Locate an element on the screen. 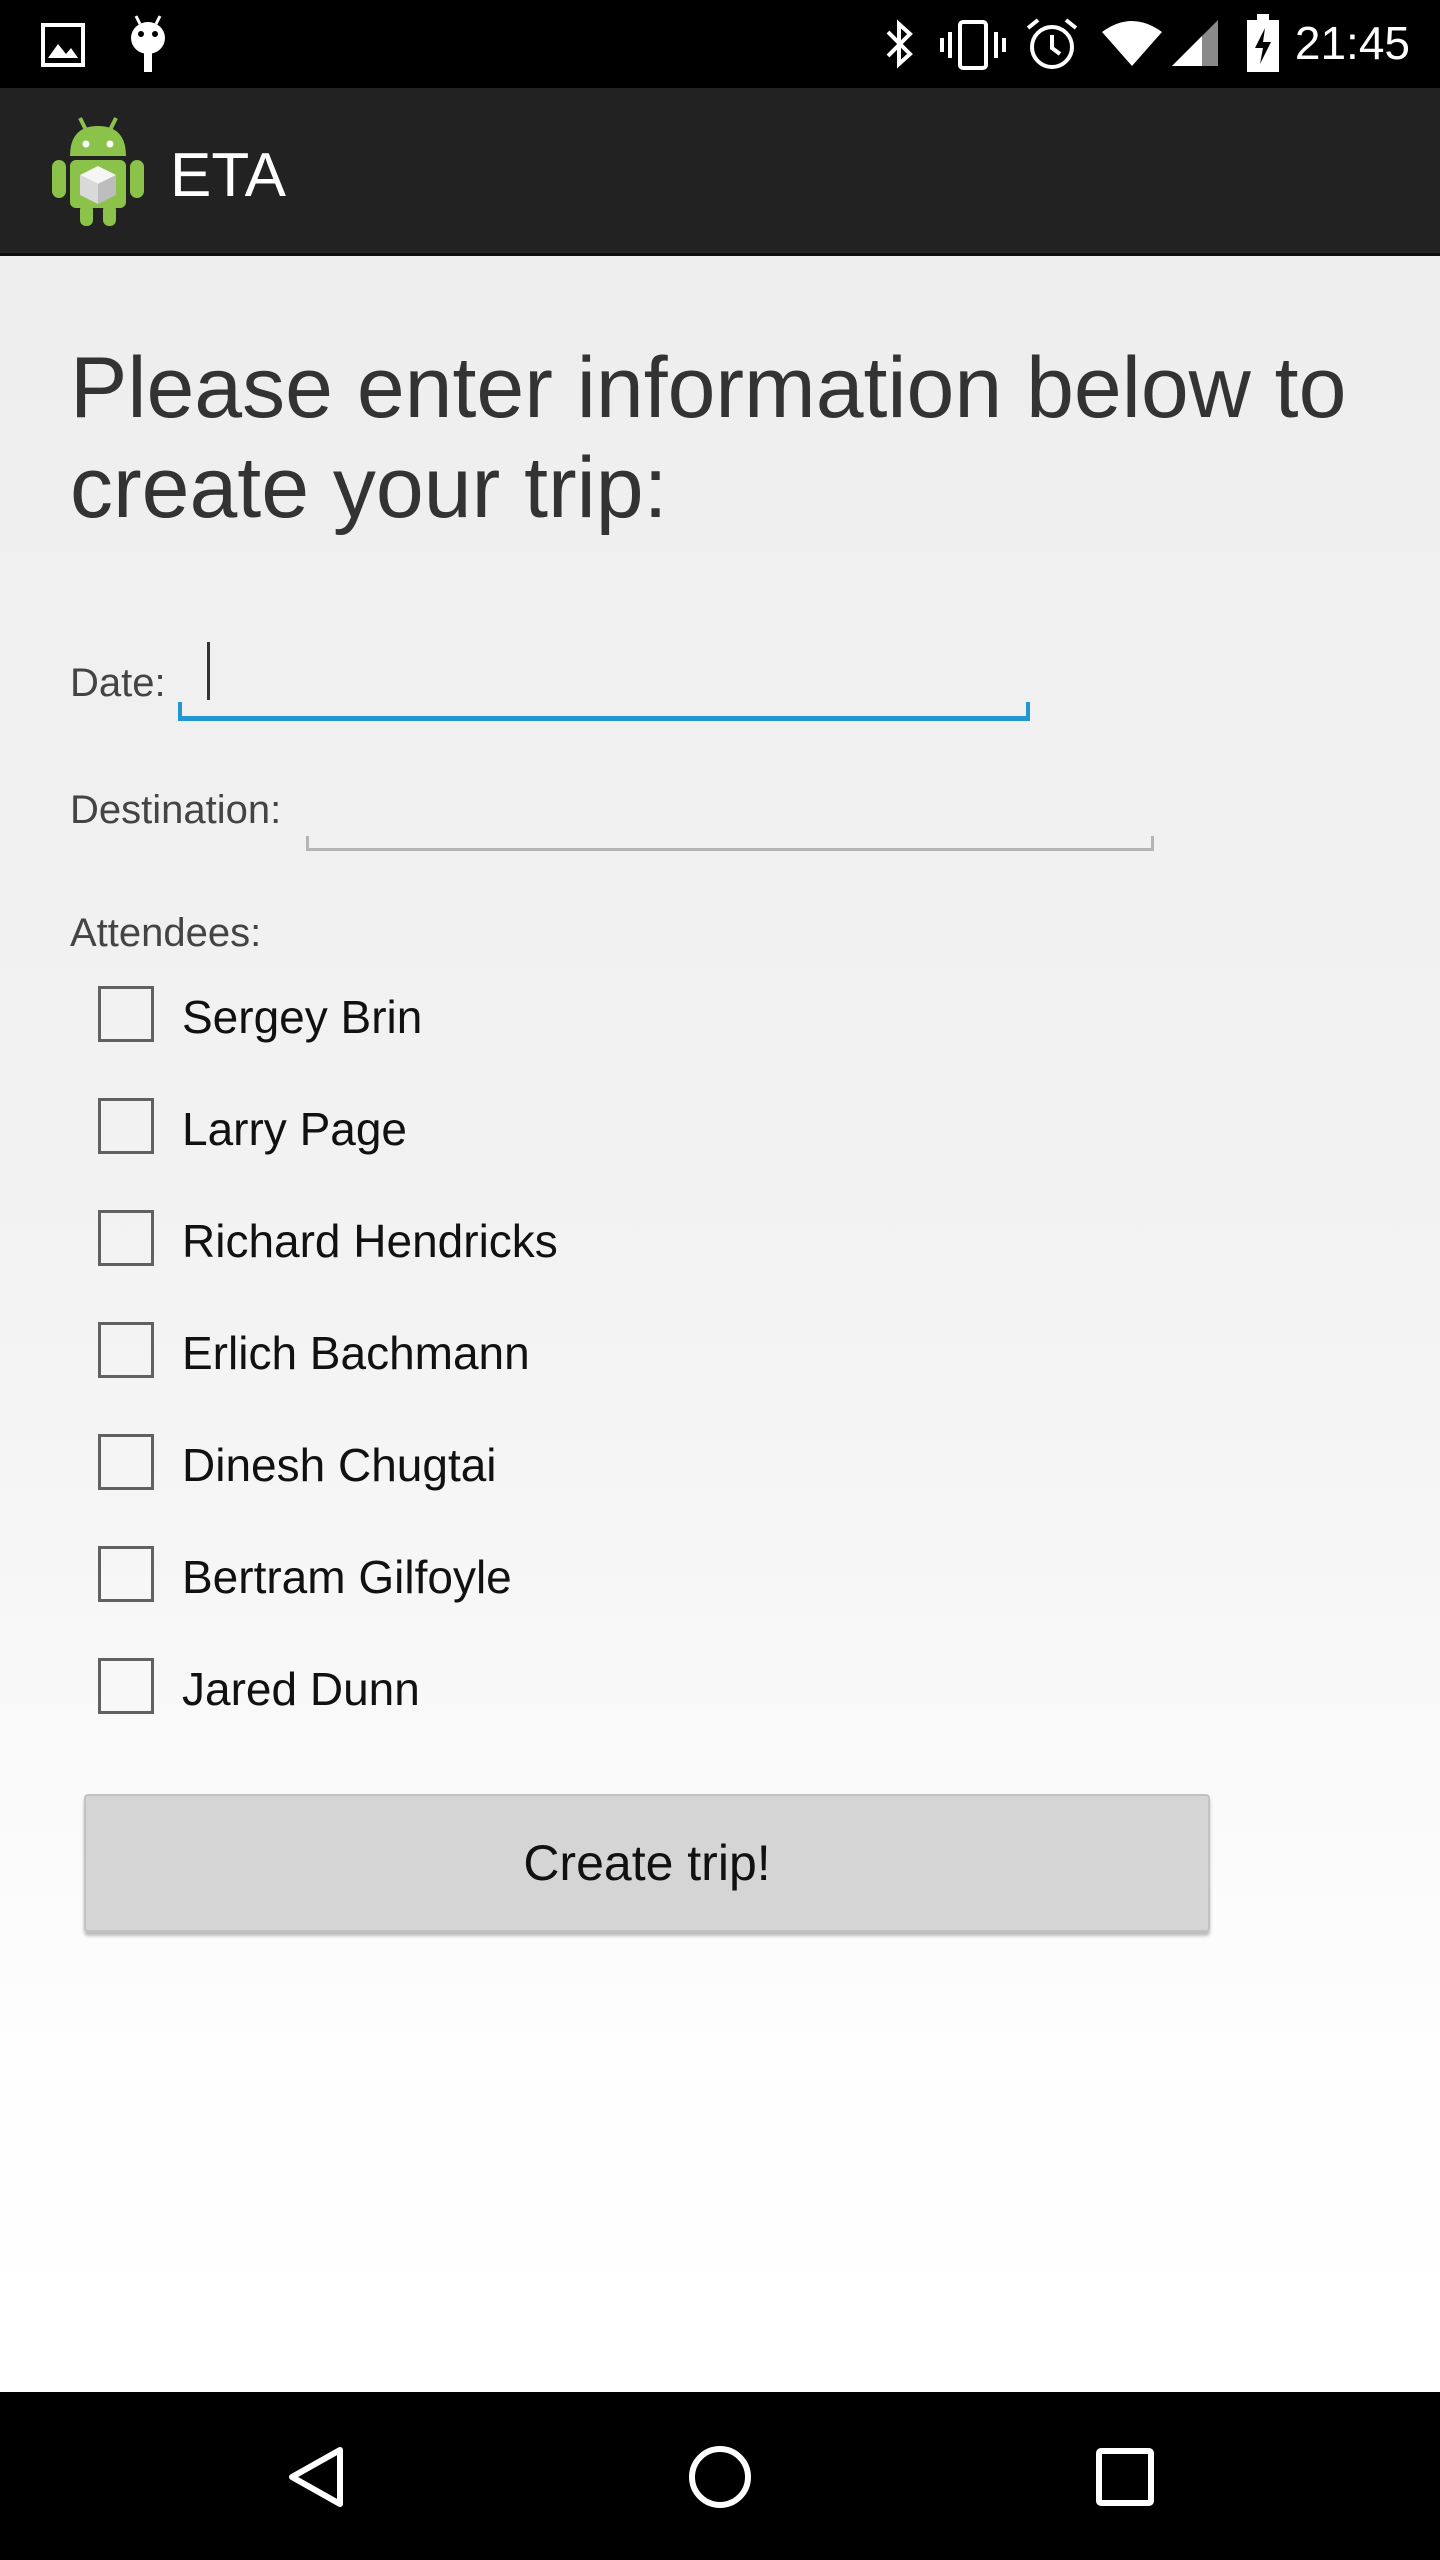 Image resolution: width=1440 pixels, height=2560 pixels. text-cursor is located at coordinates (208, 671).